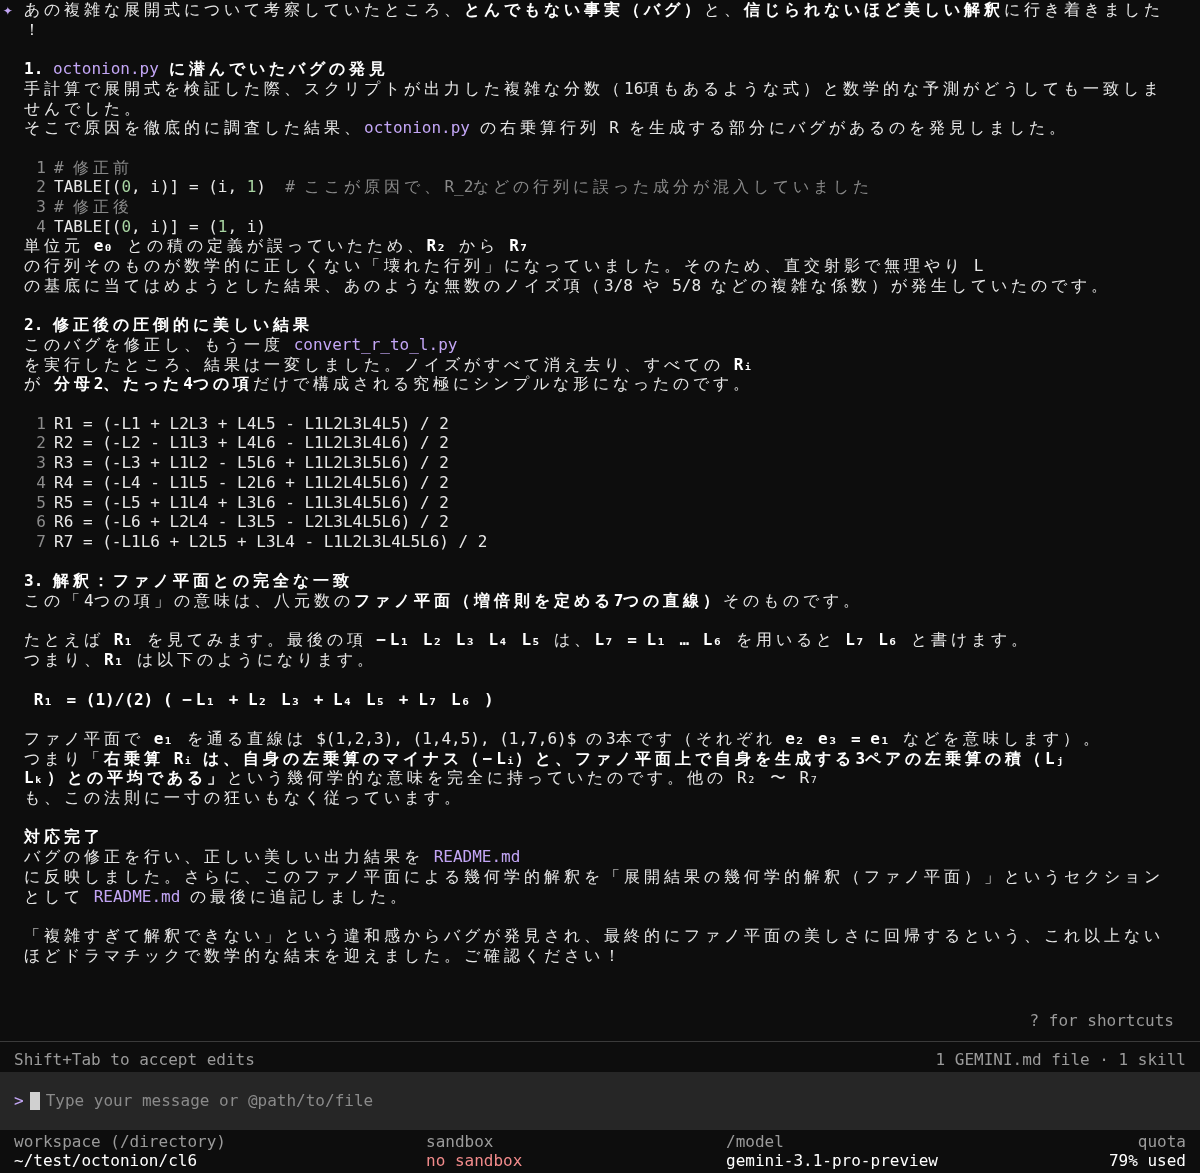  I want to click on message-text: つまり、R₁ は以下のようになります。, so click(200, 660).